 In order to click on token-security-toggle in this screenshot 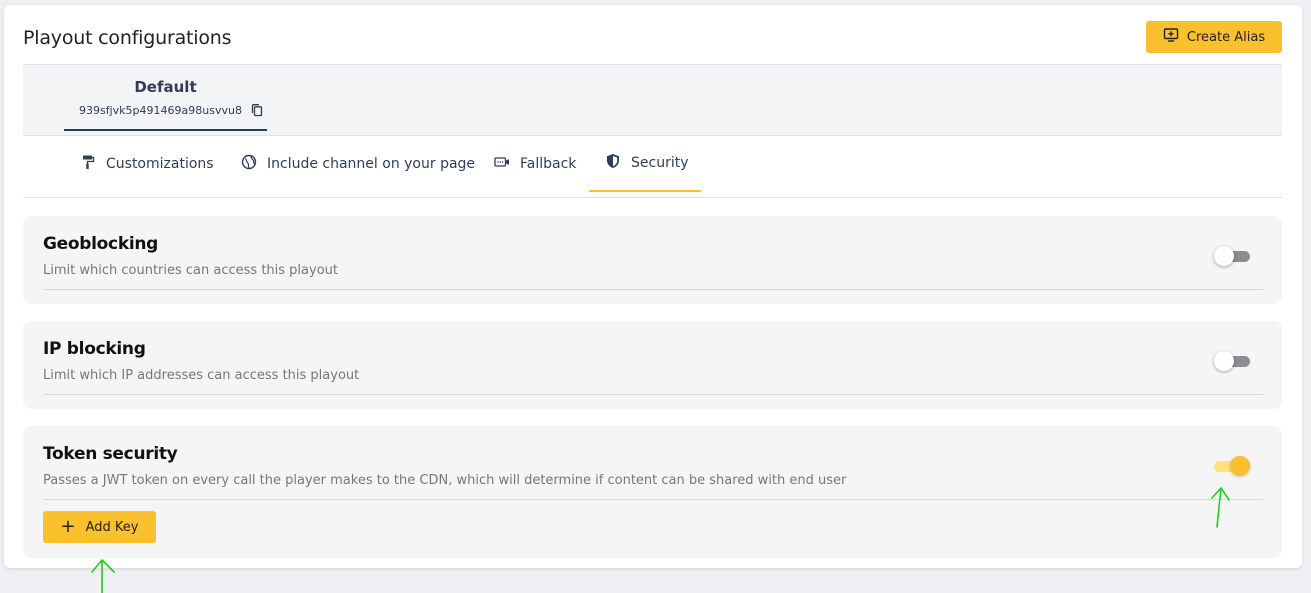, I will do `click(1232, 466)`.